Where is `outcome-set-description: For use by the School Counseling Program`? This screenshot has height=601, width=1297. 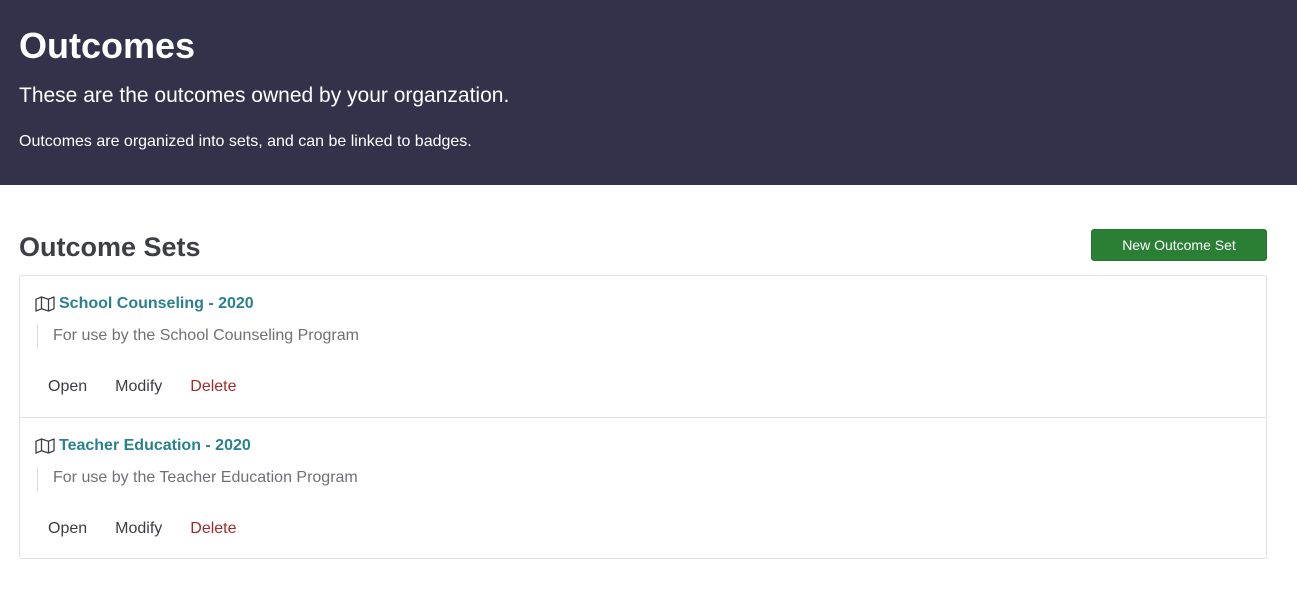
outcome-set-description: For use by the School Counseling Program is located at coordinates (644, 337).